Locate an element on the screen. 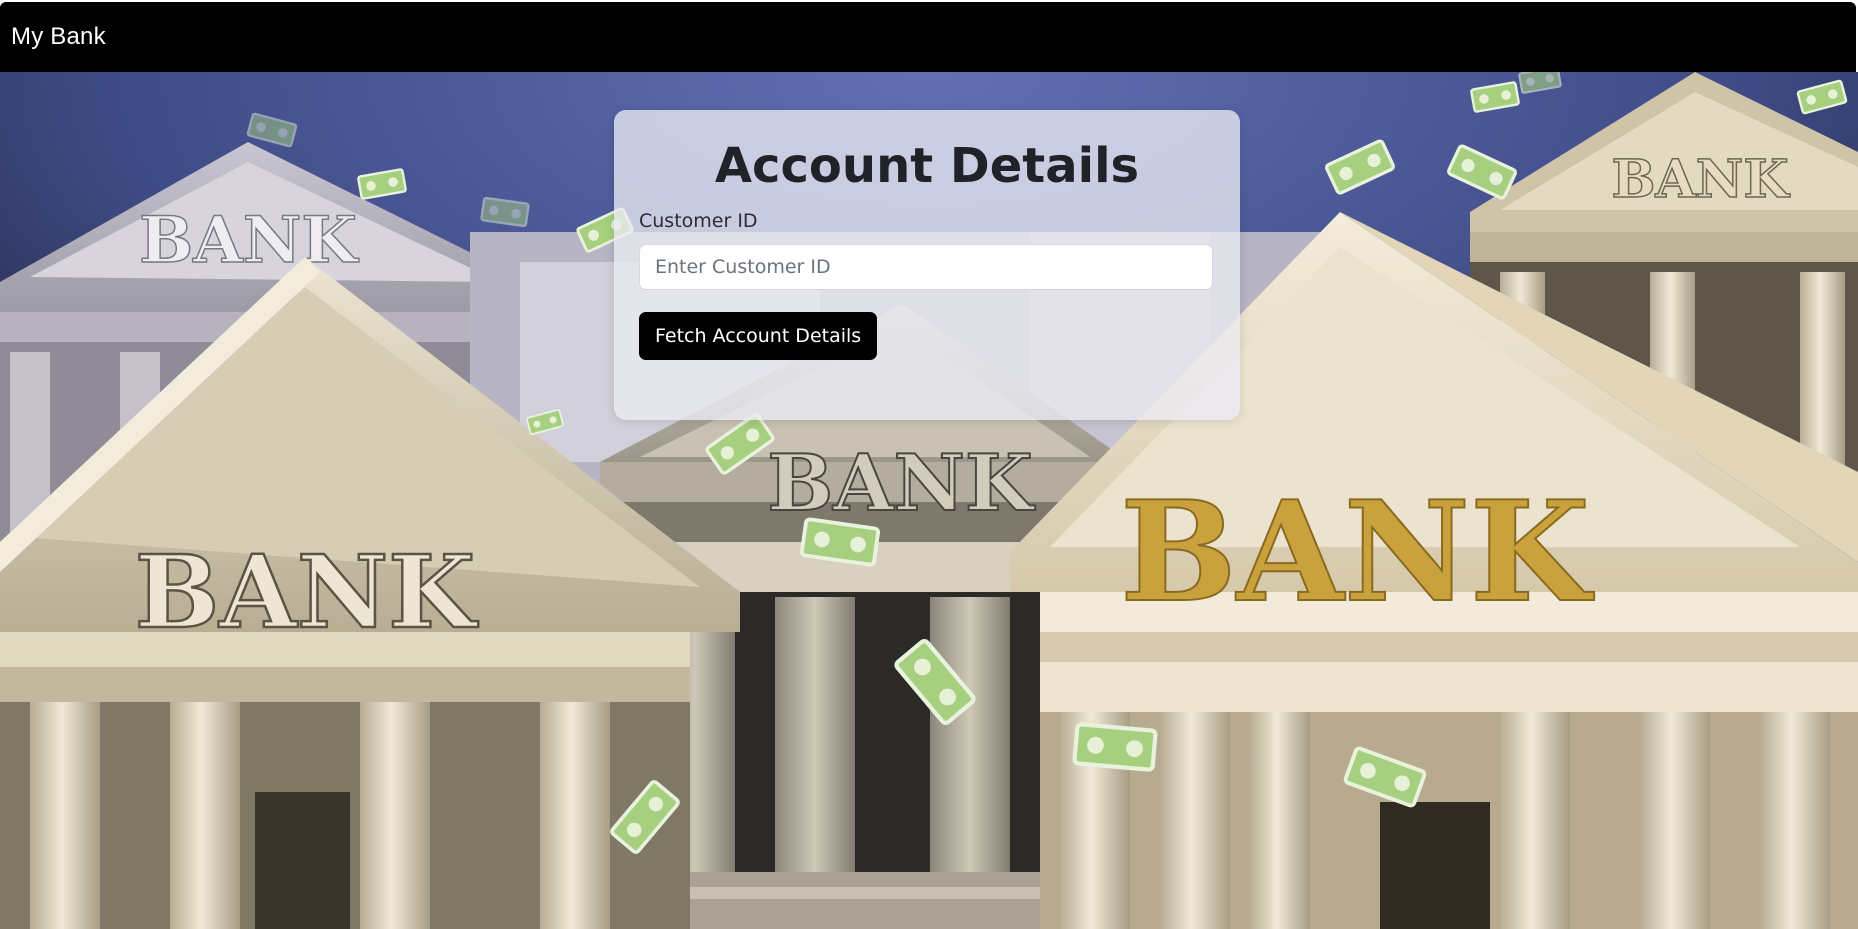 The width and height of the screenshot is (1858, 929). card-title: Account Details is located at coordinates (927, 166).